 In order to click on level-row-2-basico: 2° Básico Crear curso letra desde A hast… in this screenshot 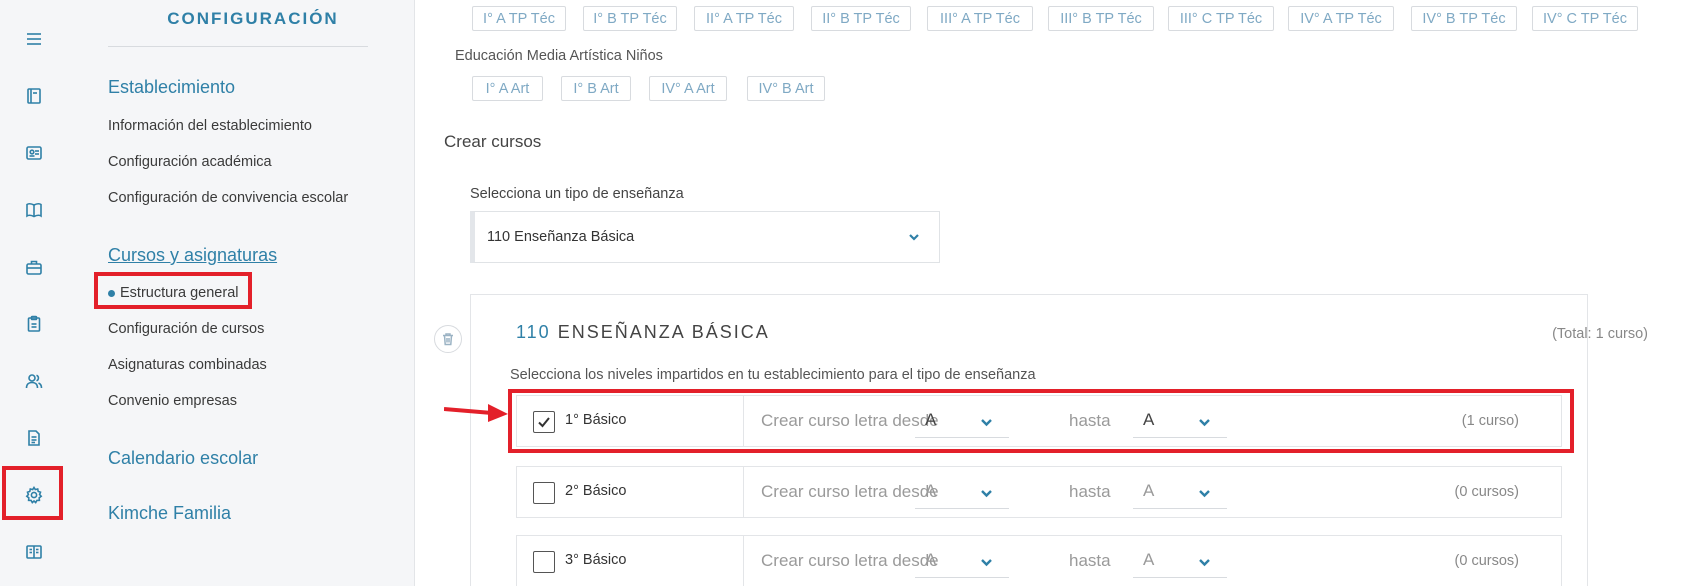, I will do `click(1039, 492)`.